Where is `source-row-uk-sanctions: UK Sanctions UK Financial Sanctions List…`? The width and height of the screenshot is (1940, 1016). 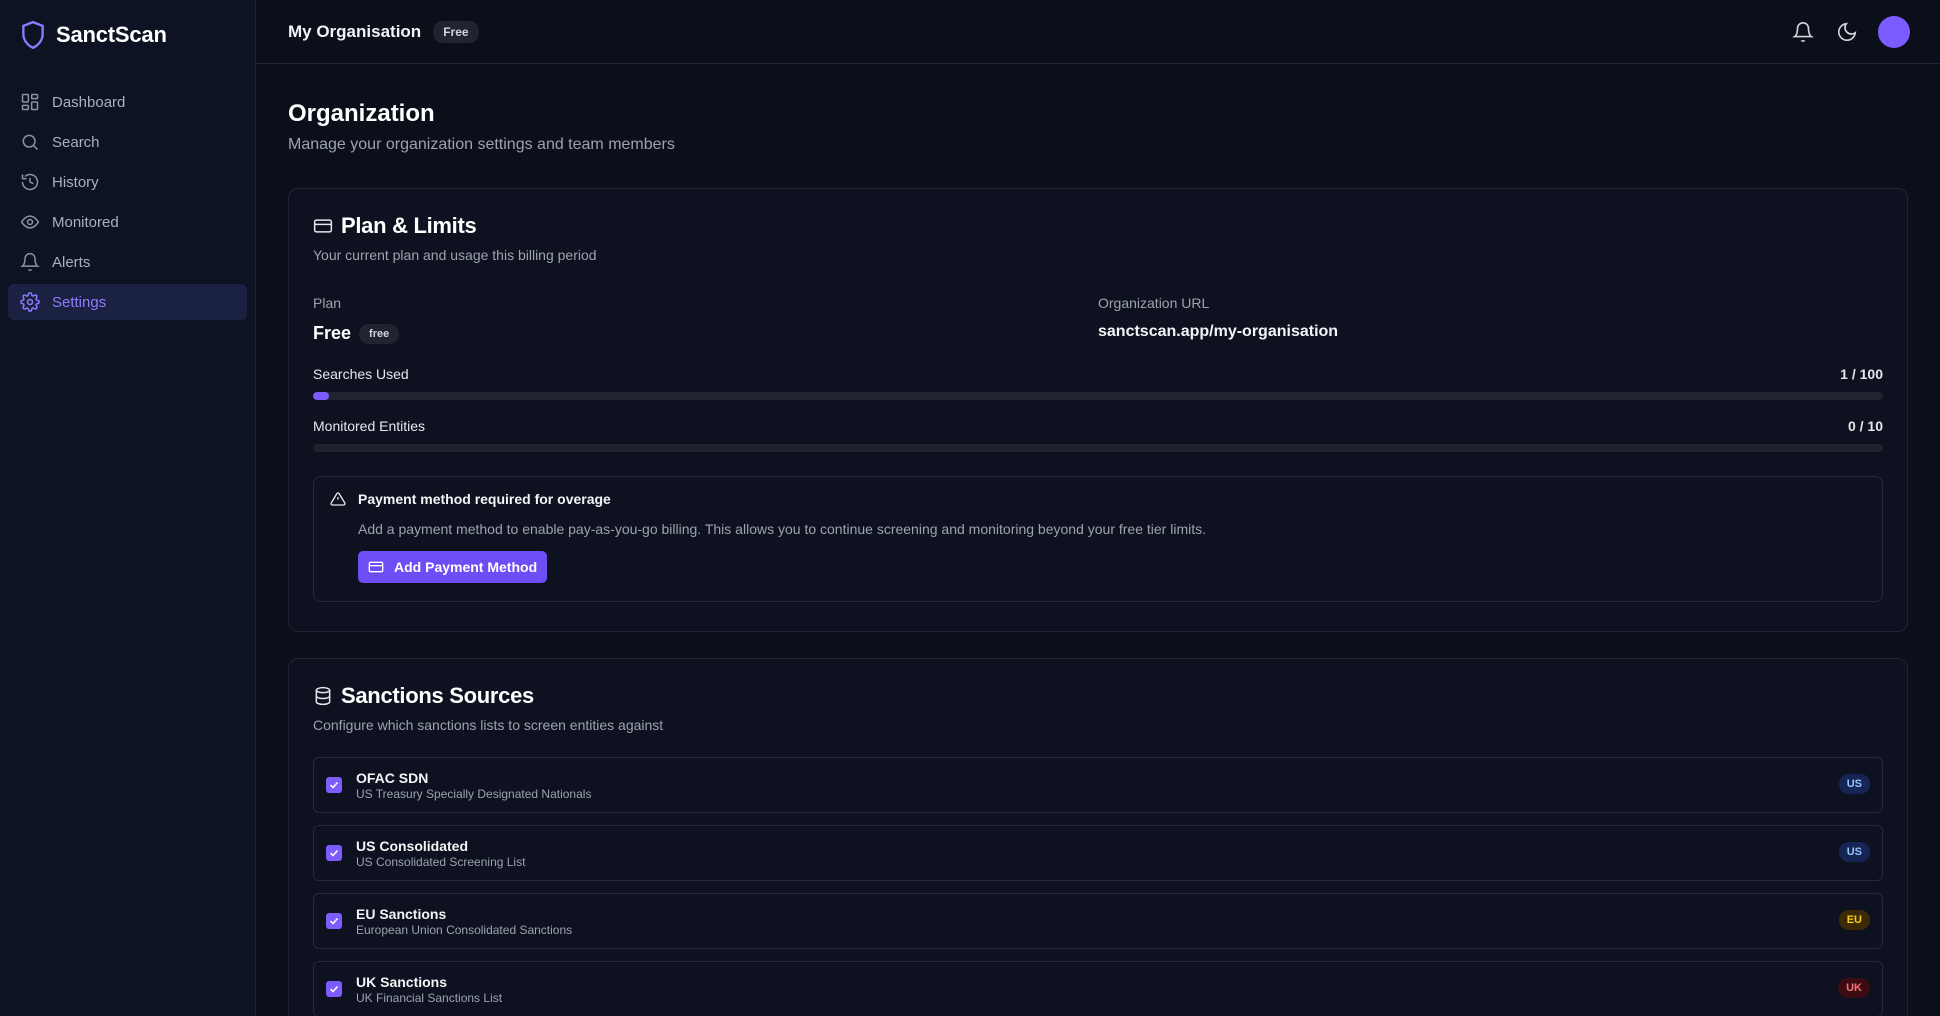 source-row-uk-sanctions: UK Sanctions UK Financial Sanctions List… is located at coordinates (1098, 988).